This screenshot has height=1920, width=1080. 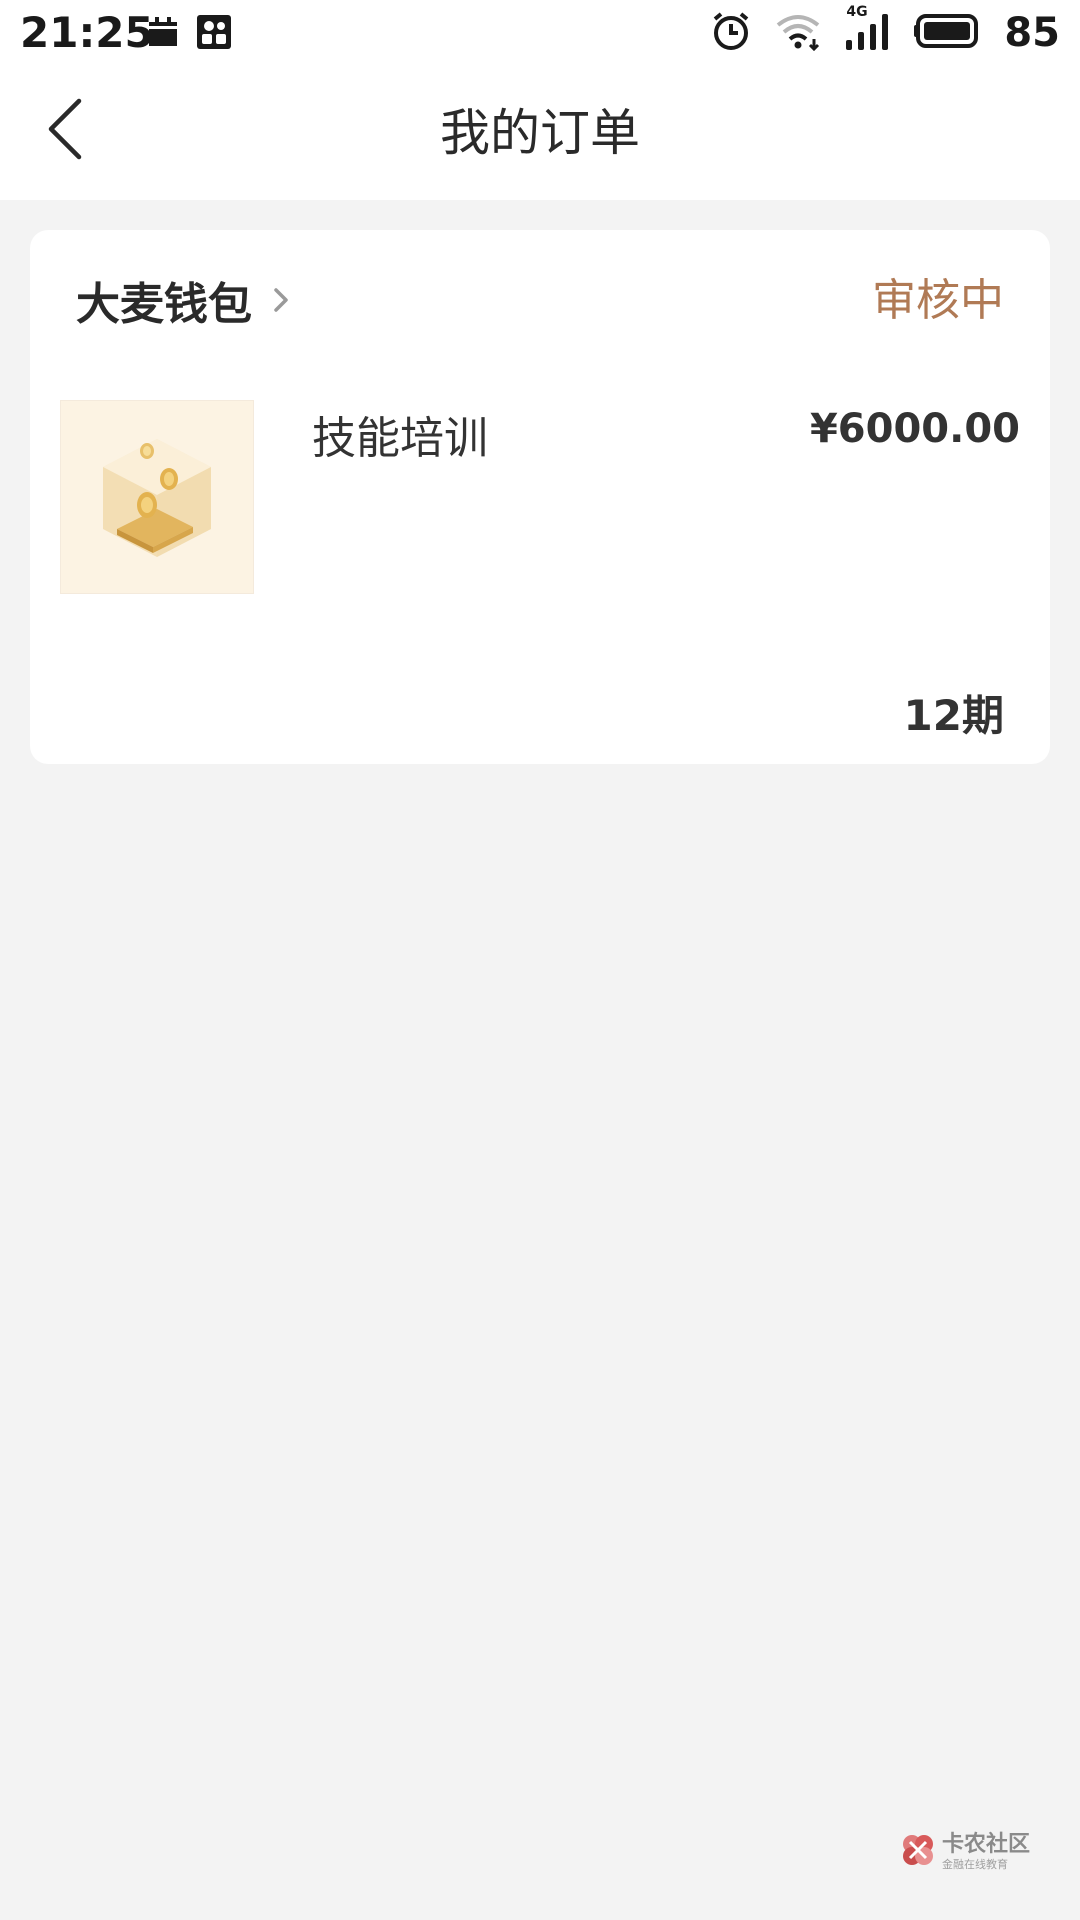 I want to click on battery-level: 85, so click(x=1032, y=33).